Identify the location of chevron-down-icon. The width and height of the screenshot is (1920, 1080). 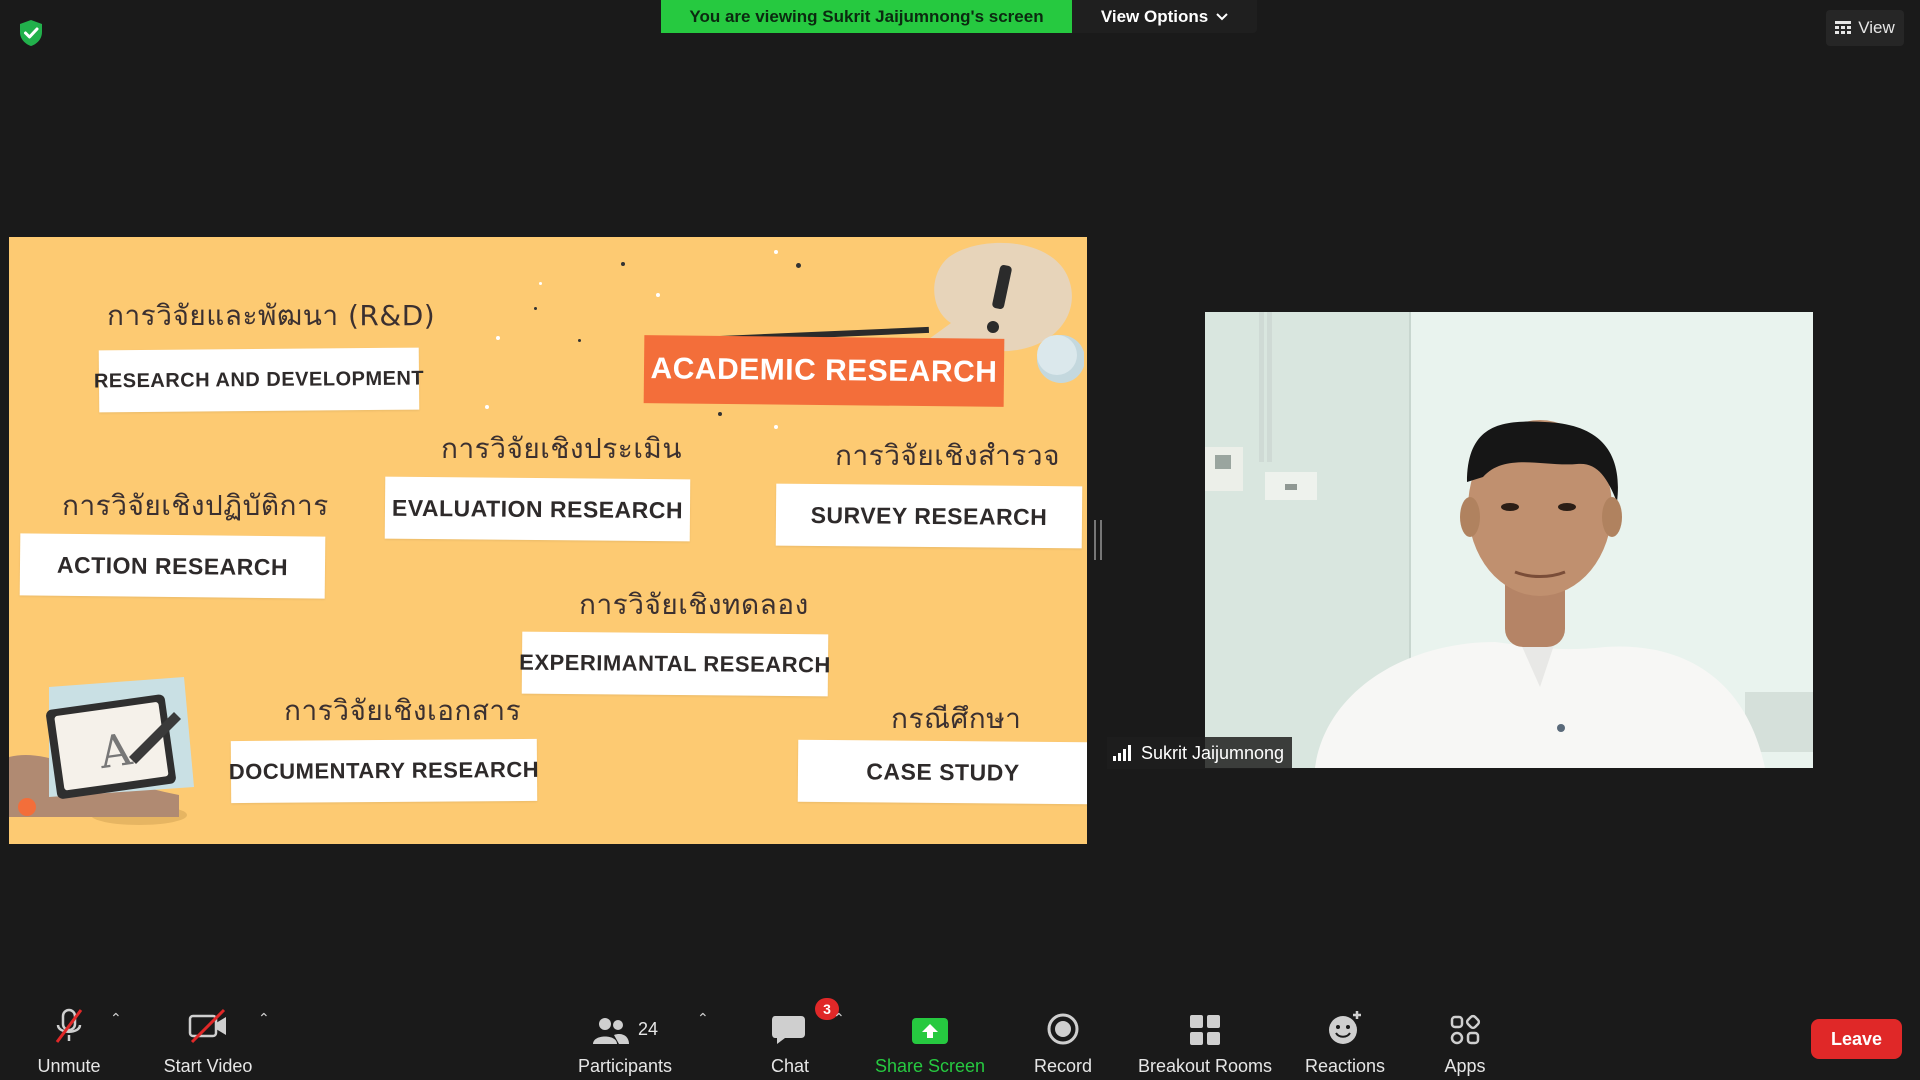
(1222, 16).